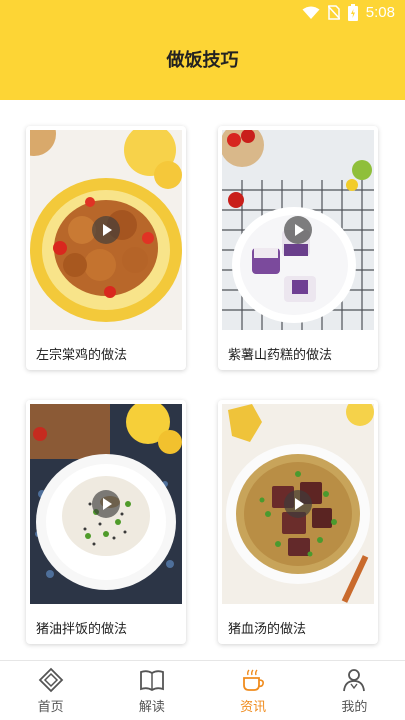 The image size is (405, 720). Describe the element at coordinates (333, 12) in the screenshot. I see `no-sim-icon` at that location.